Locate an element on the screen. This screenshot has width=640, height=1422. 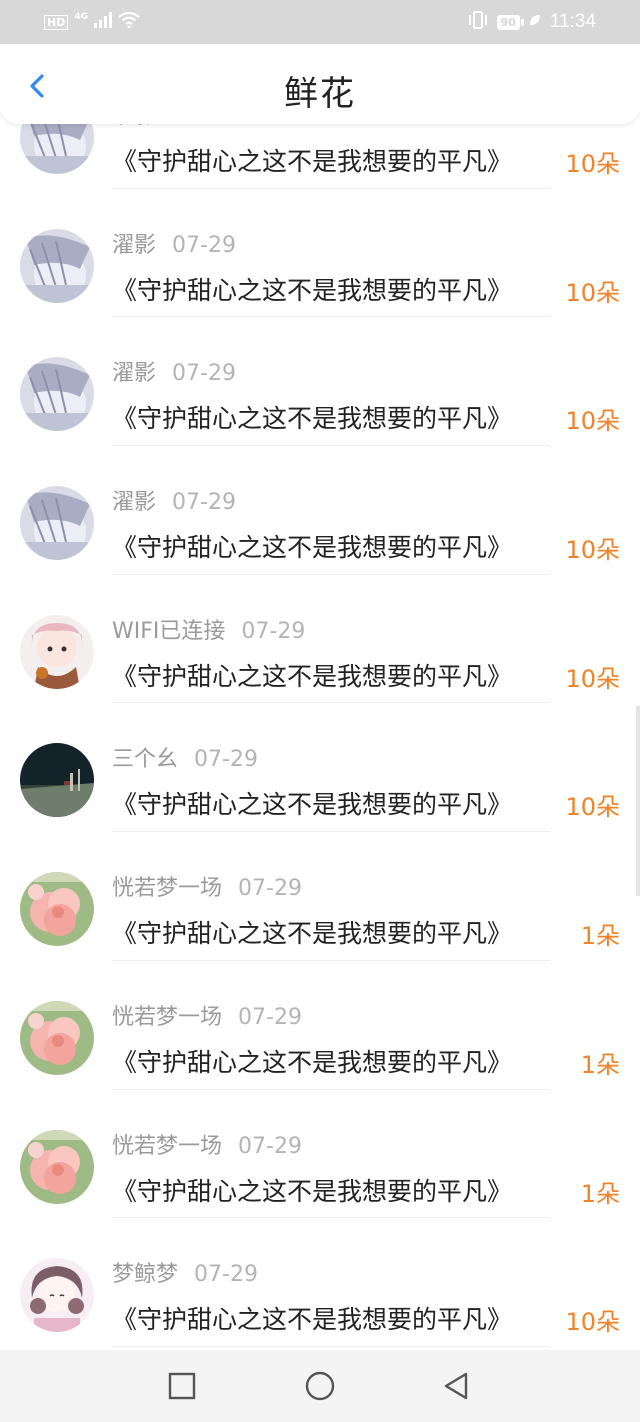
record-meta: WIFI已连接 07-29 is located at coordinates (208, 629).